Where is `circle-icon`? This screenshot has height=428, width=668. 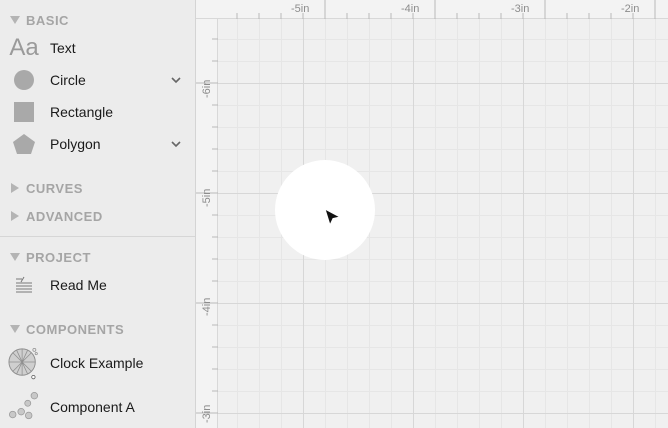 circle-icon is located at coordinates (24, 80).